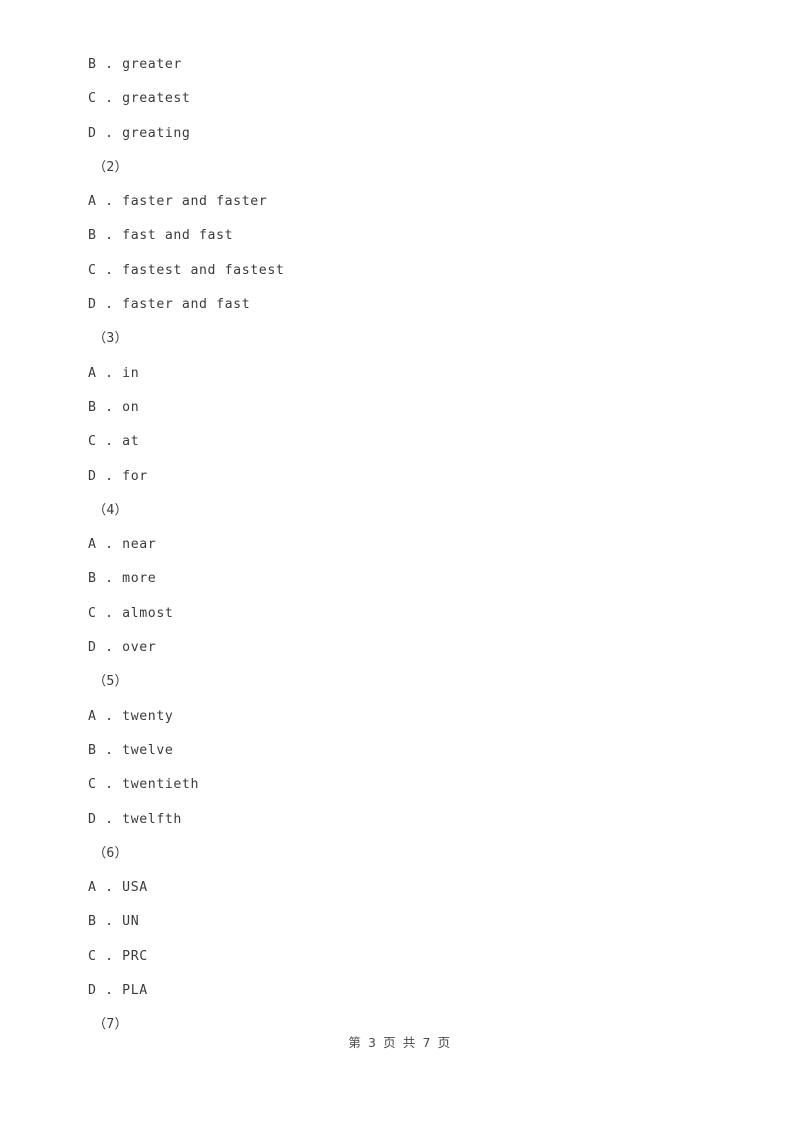  What do you see at coordinates (118, 476) in the screenshot?
I see `answer-option-line: D . for` at bounding box center [118, 476].